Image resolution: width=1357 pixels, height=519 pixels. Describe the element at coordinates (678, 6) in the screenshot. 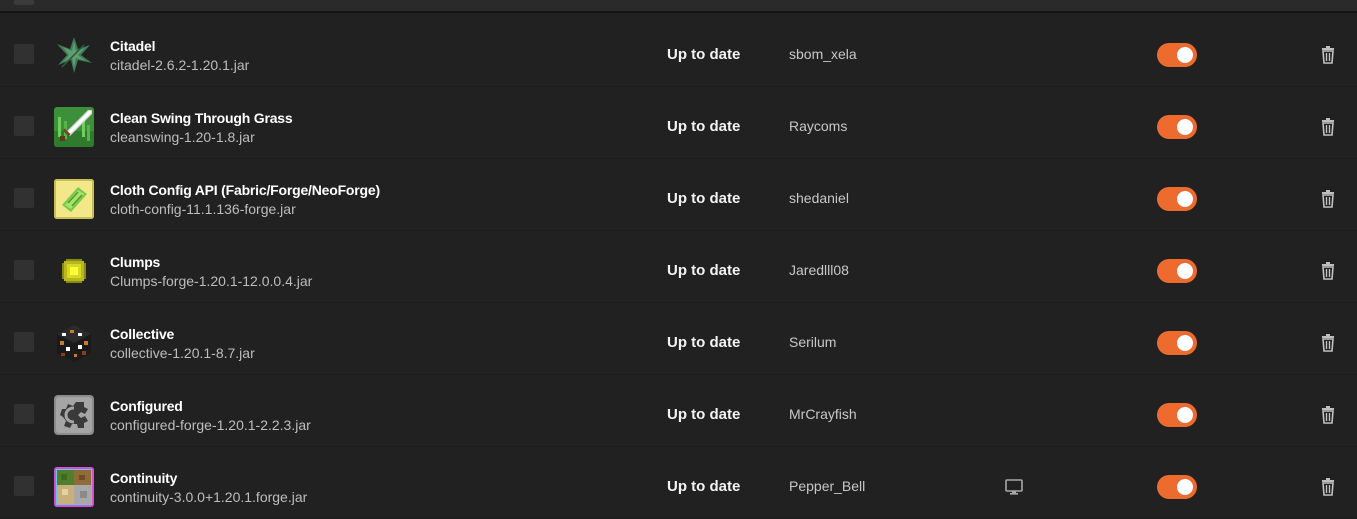

I see `list-header-bar` at that location.